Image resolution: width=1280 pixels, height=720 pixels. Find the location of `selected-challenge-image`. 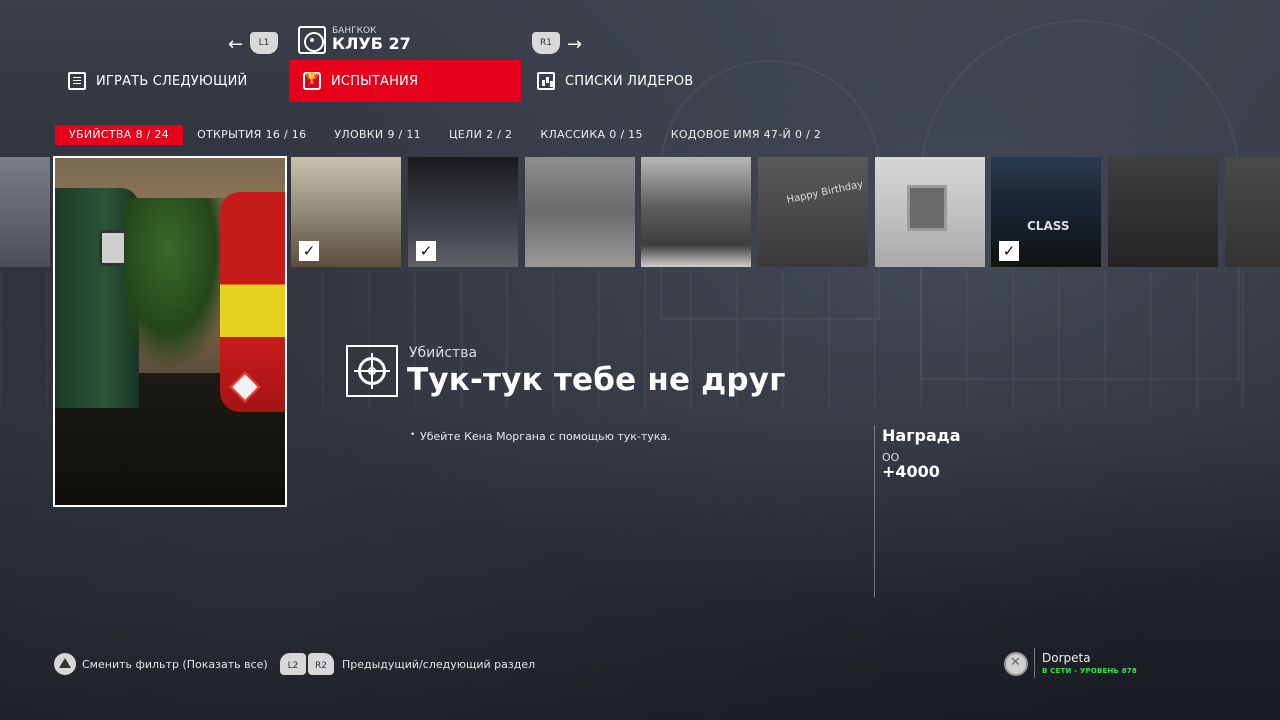

selected-challenge-image is located at coordinates (170, 331).